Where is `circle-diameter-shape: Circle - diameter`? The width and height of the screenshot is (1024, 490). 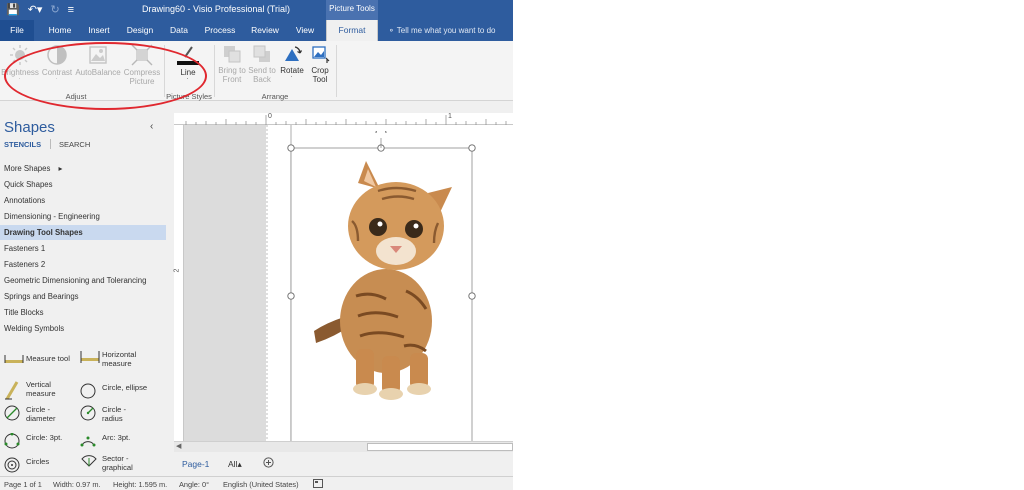
circle-diameter-shape: Circle - diameter is located at coordinates (42, 416).